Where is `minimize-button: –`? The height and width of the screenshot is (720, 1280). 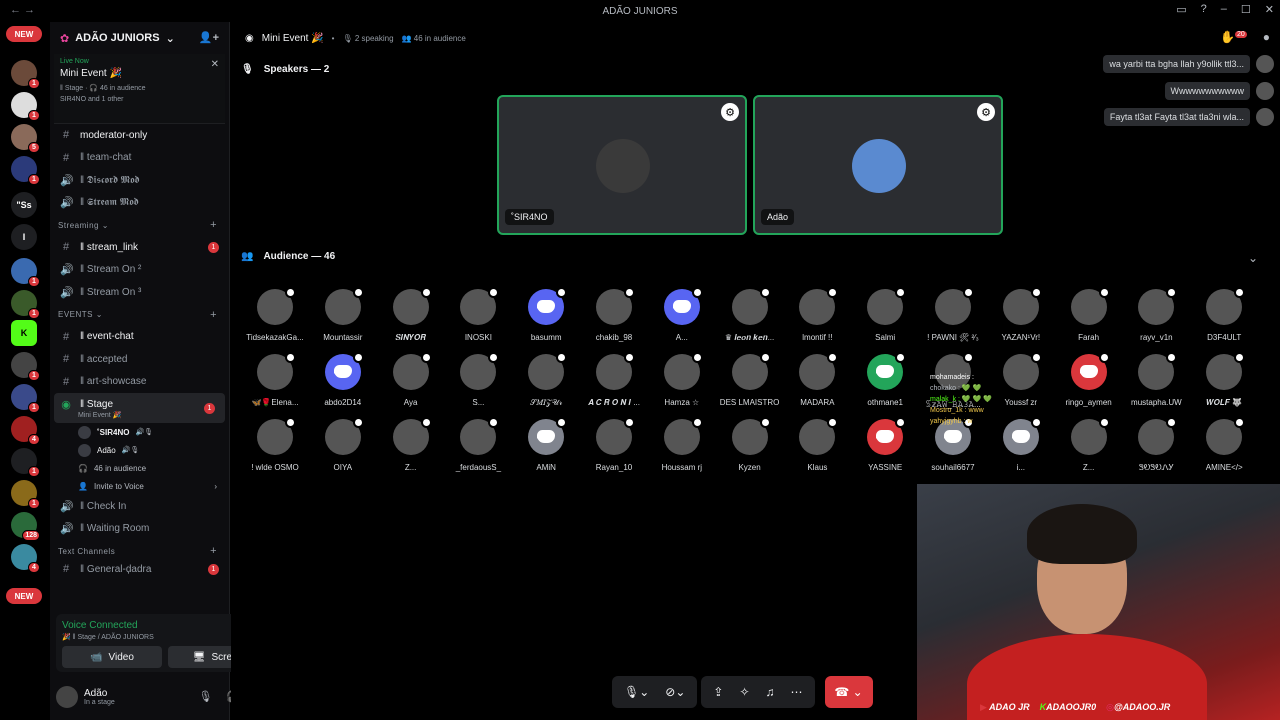
minimize-button: – is located at coordinates (1224, 9).